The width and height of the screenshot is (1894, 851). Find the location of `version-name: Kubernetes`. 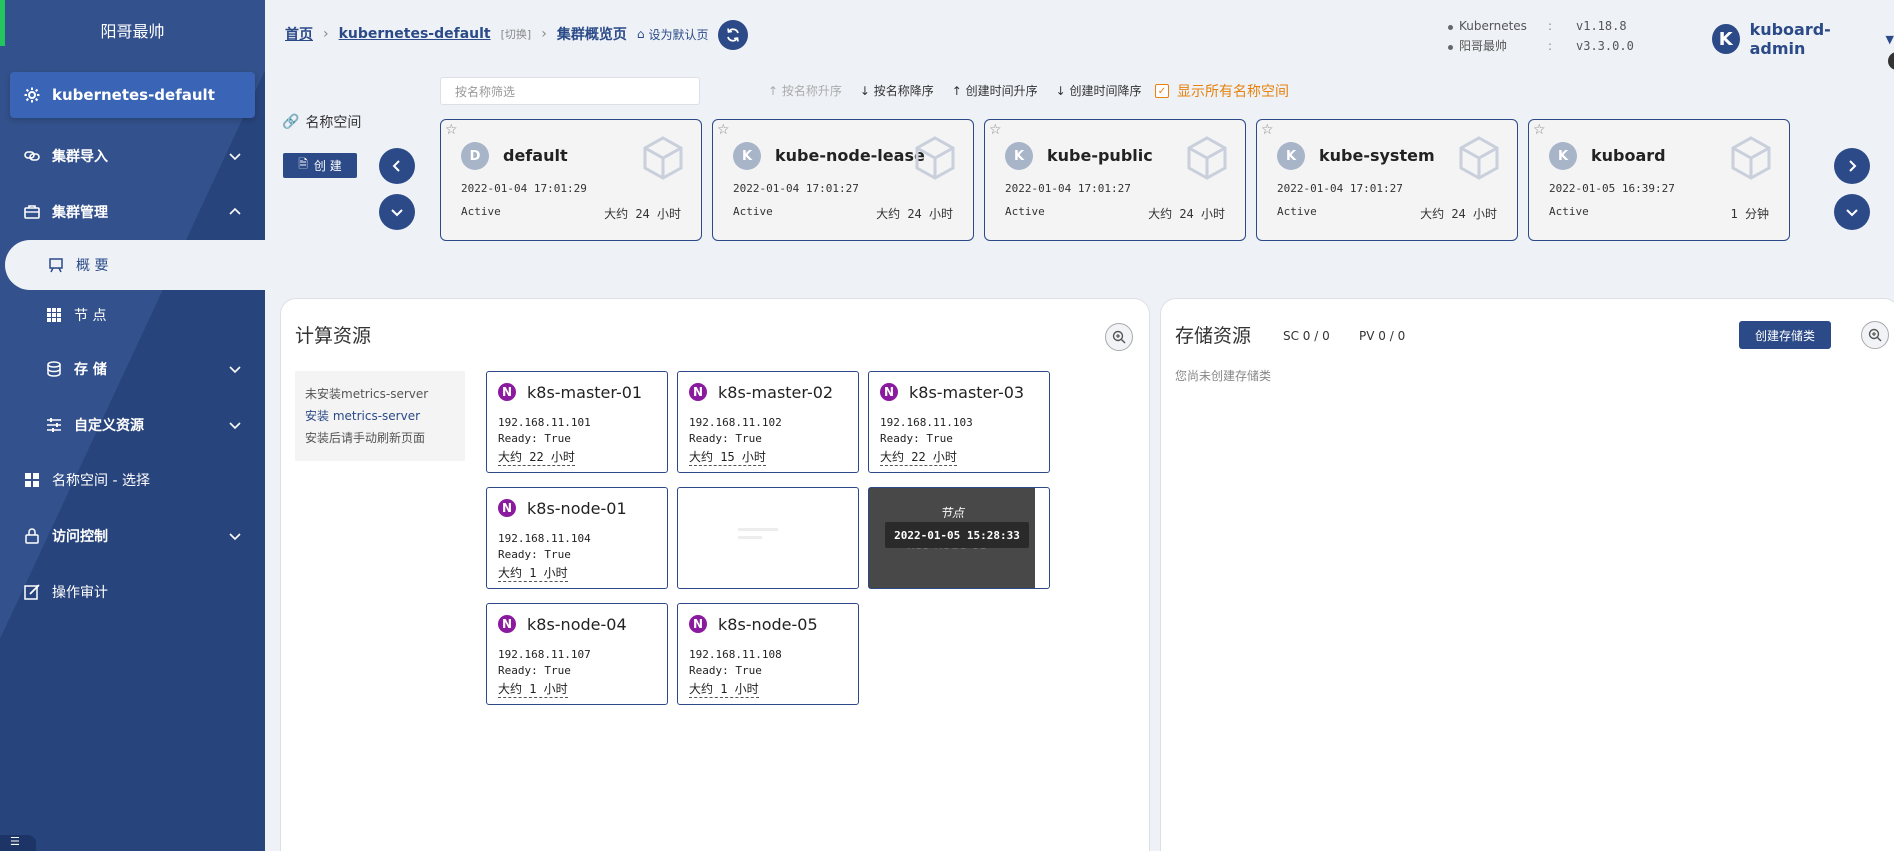

version-name: Kubernetes is located at coordinates (1493, 26).